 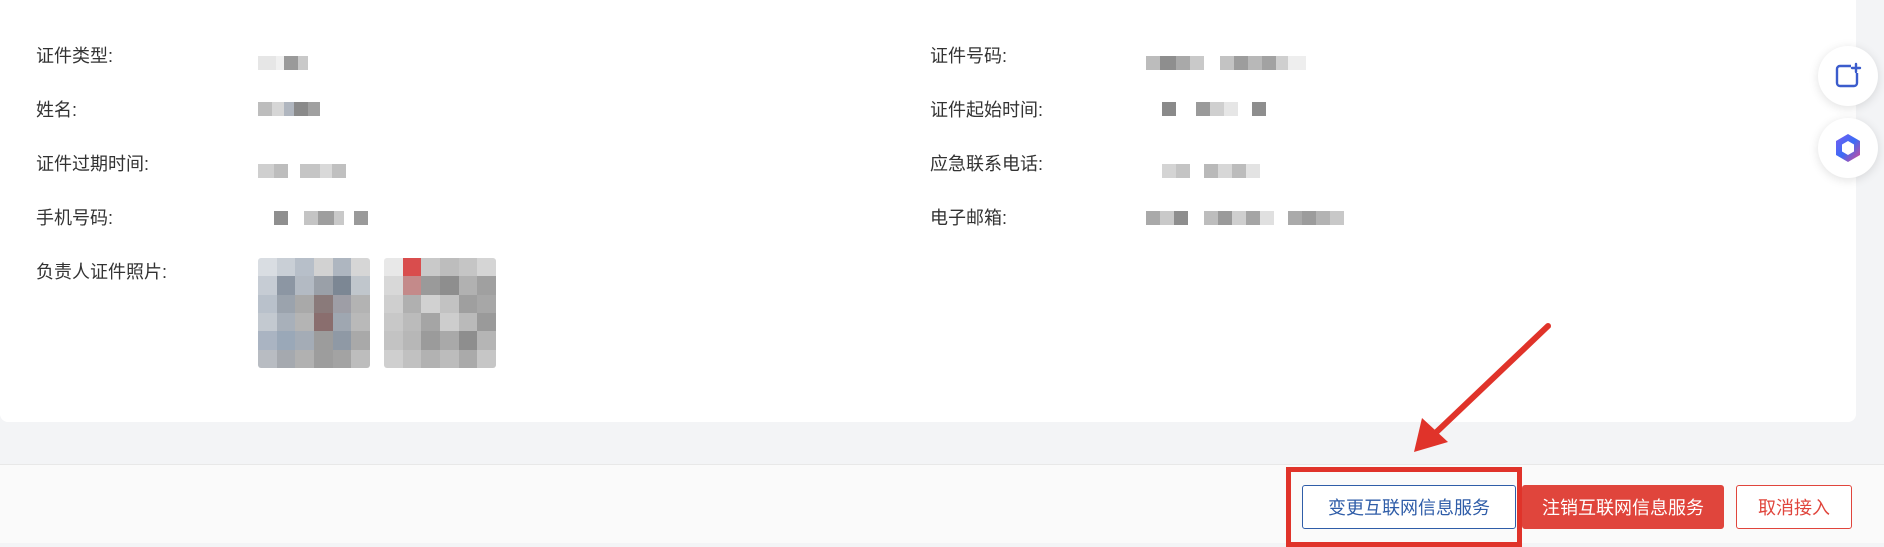 I want to click on expiry-label: 证件过期时间:, so click(x=93, y=164).